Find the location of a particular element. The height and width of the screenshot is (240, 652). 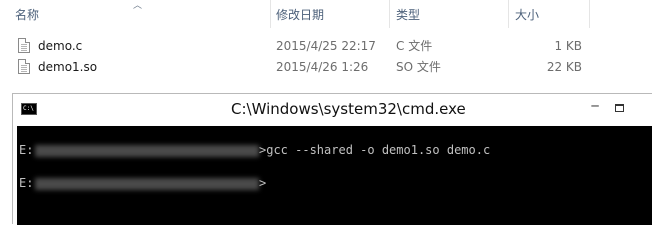

file-name: demo1.so is located at coordinates (68, 67).